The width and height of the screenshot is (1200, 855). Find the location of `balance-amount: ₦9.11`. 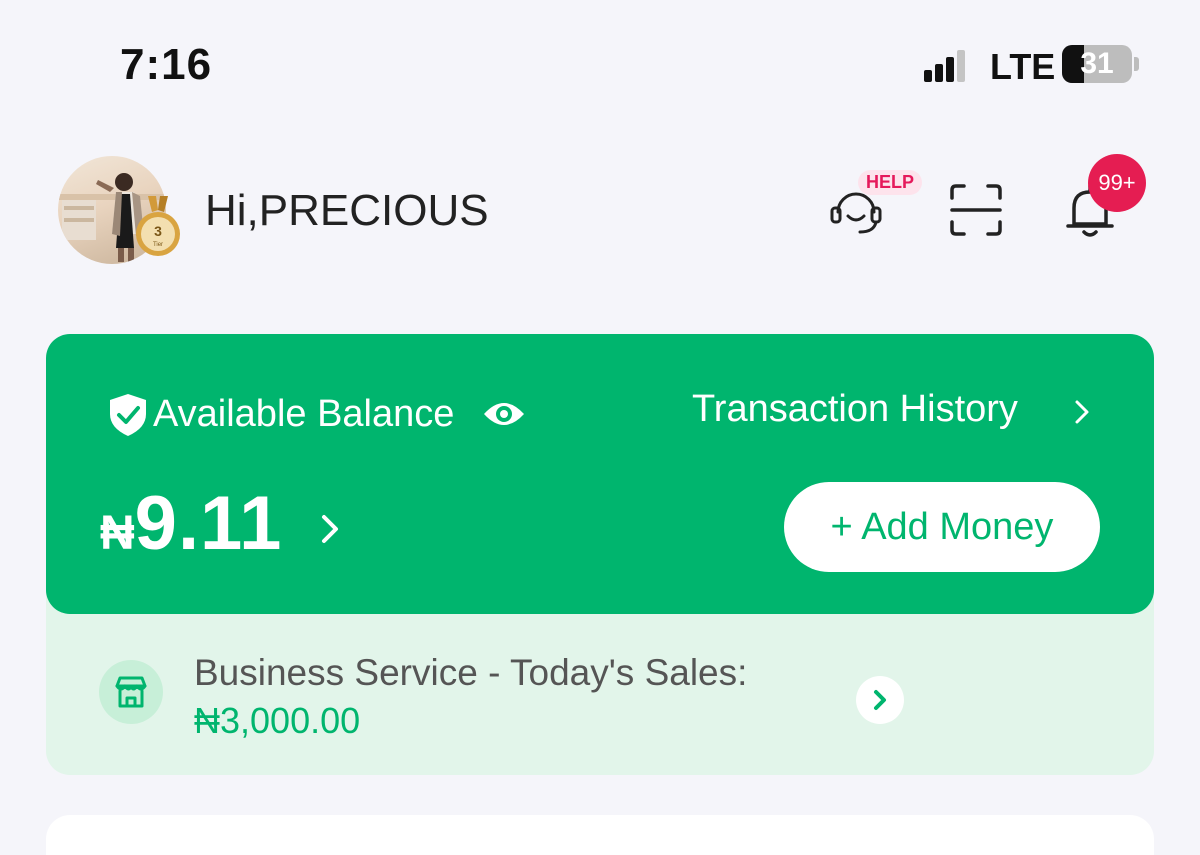

balance-amount: ₦9.11 is located at coordinates (191, 523).